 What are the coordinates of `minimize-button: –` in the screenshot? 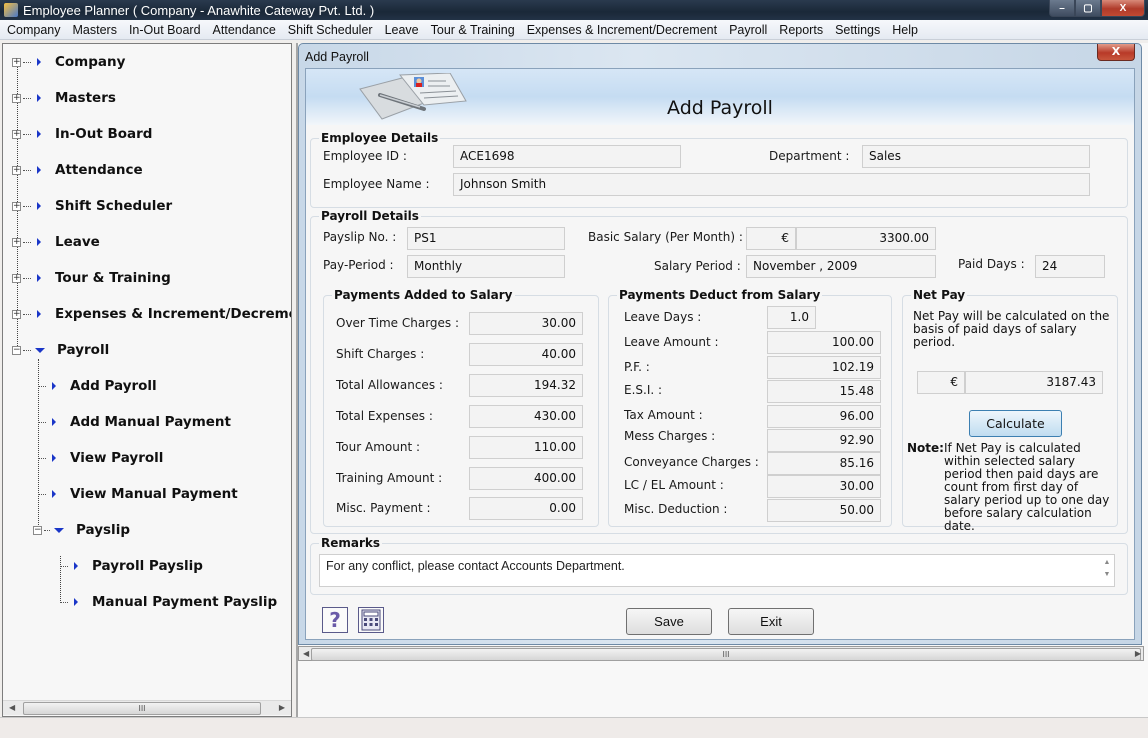 It's located at (1062, 8).